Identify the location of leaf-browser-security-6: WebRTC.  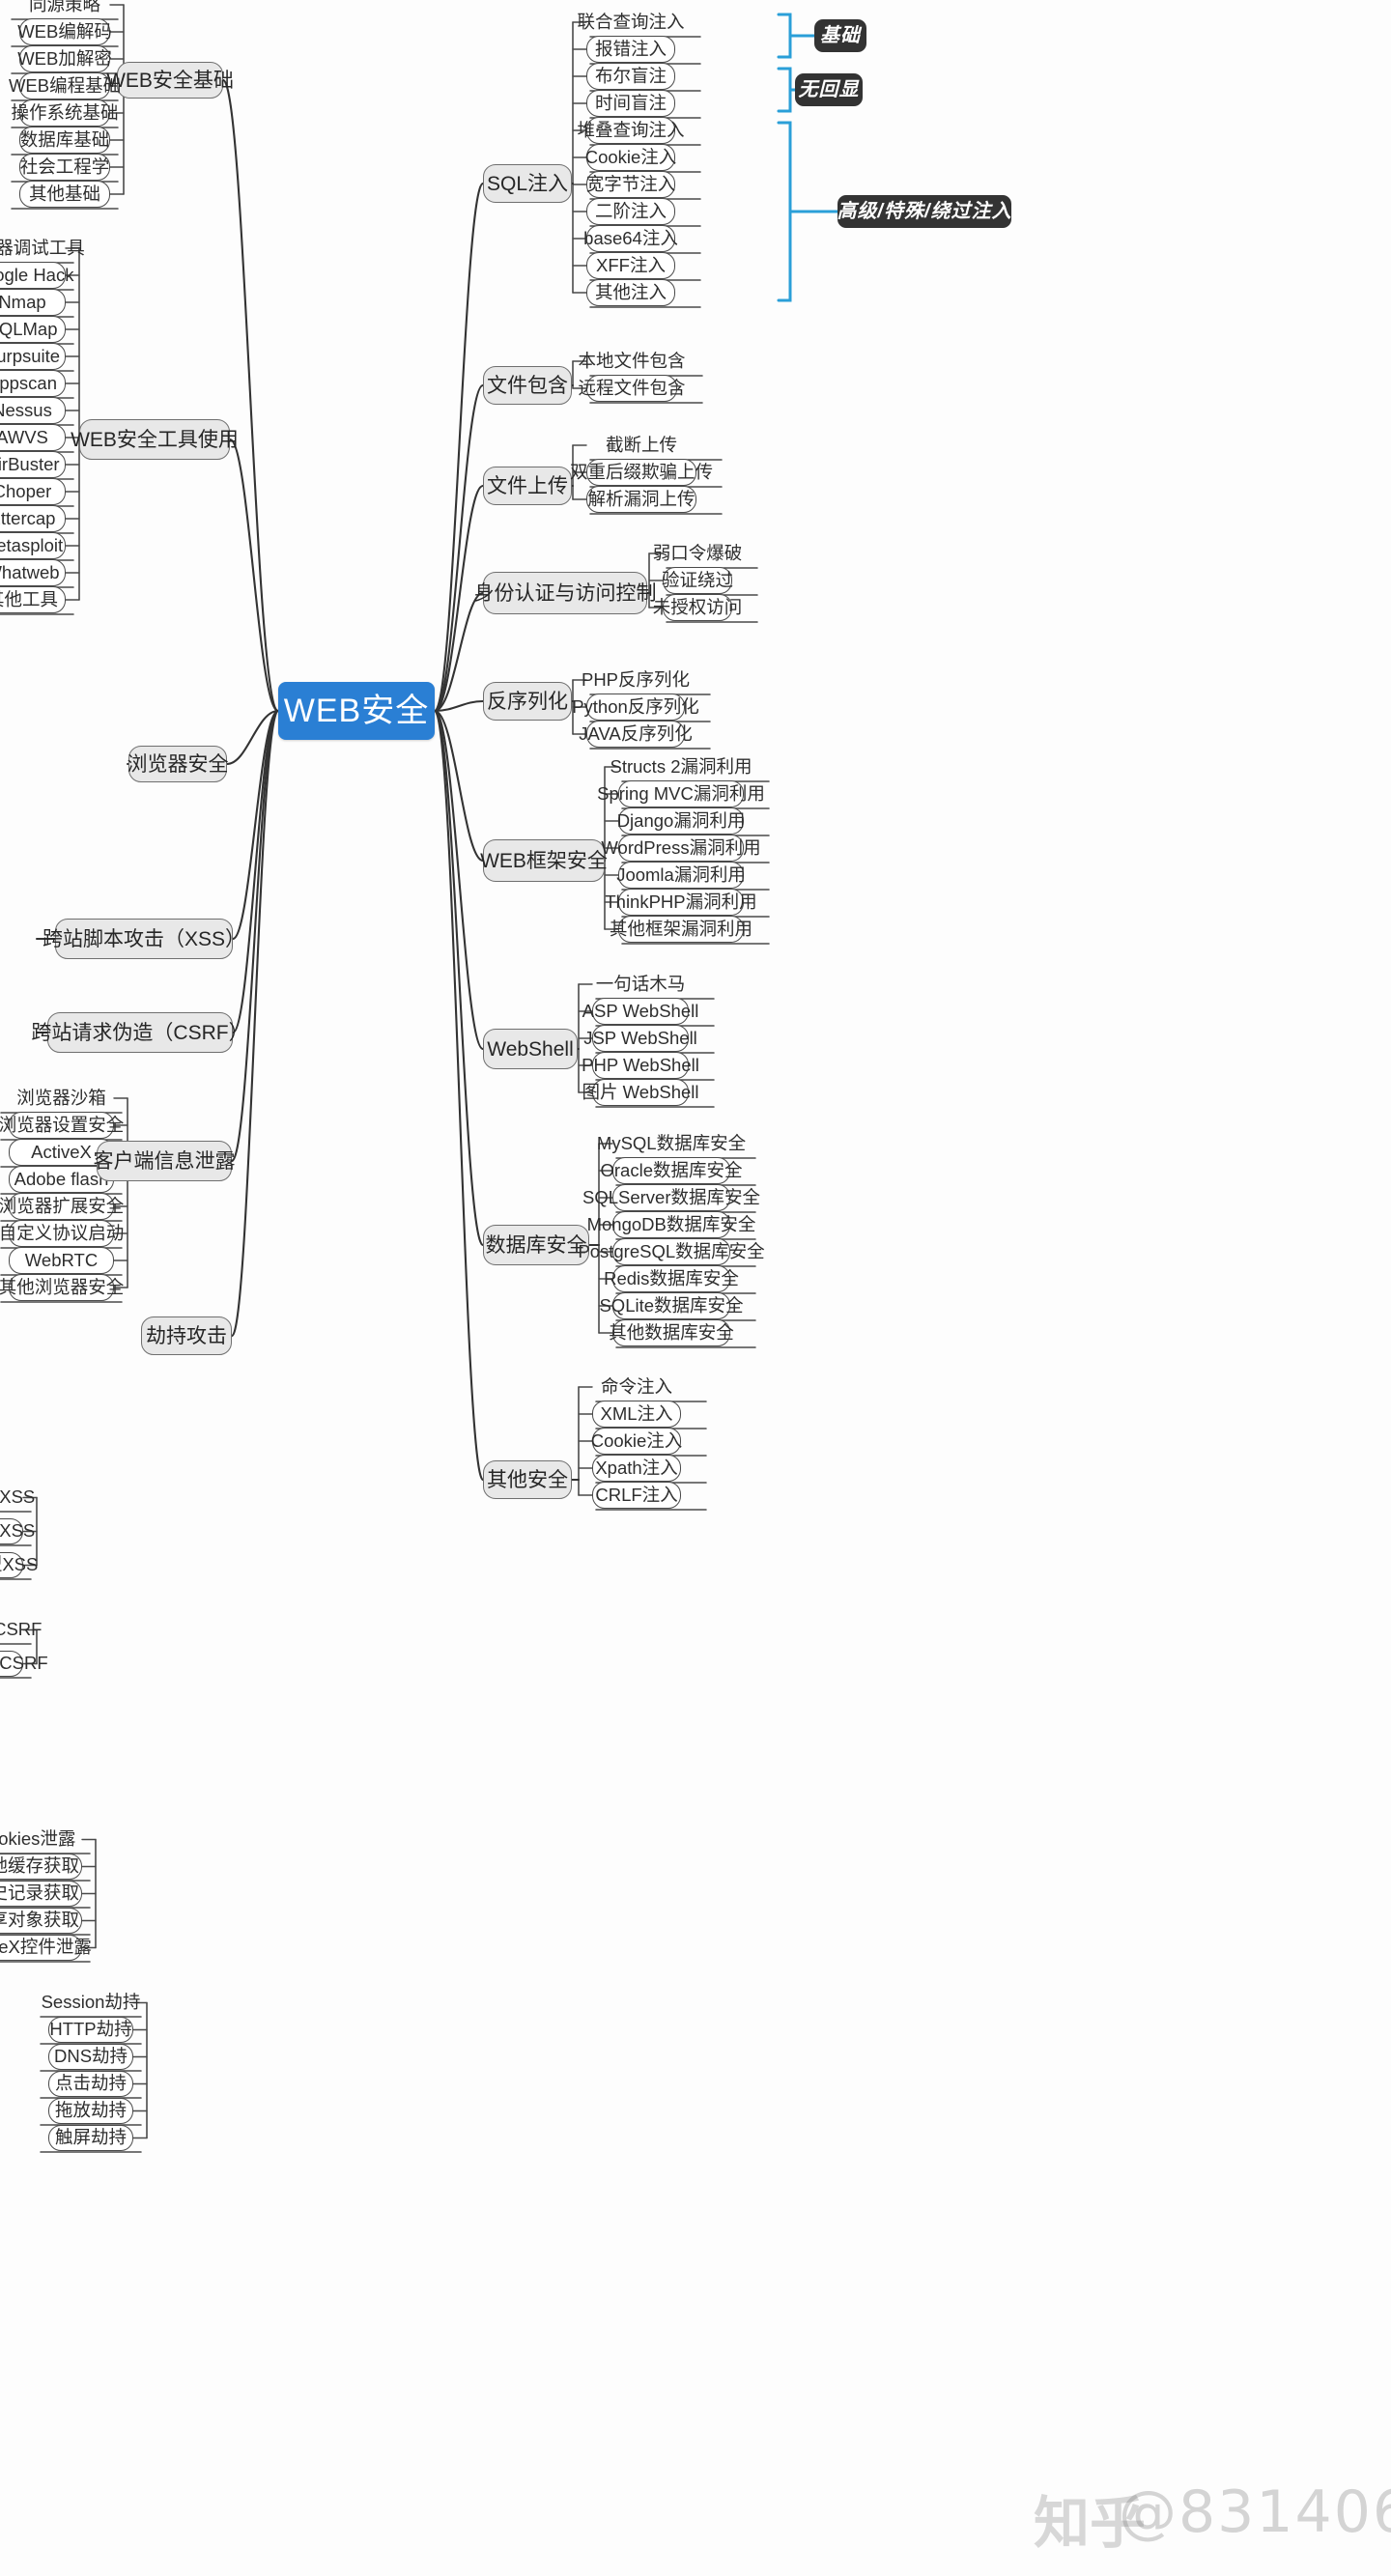
(61, 1260).